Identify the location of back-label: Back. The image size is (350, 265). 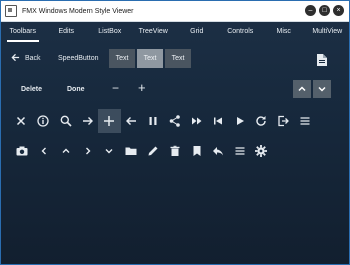
(33, 58).